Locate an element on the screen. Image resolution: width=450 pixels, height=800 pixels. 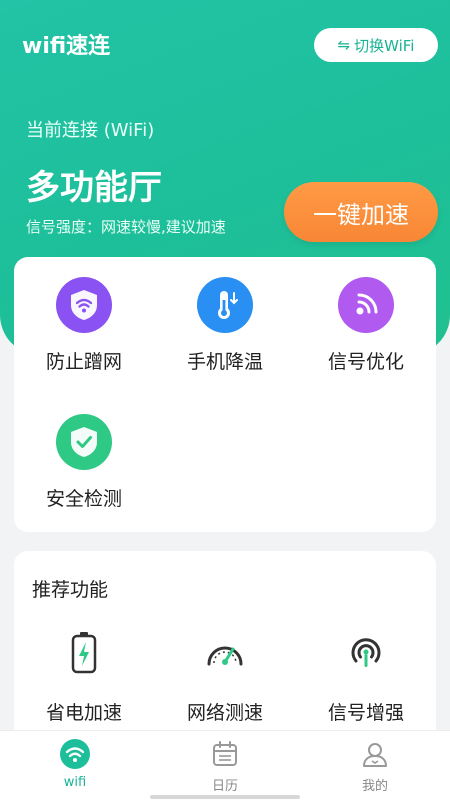
tab-label: 我的 is located at coordinates (374, 786).